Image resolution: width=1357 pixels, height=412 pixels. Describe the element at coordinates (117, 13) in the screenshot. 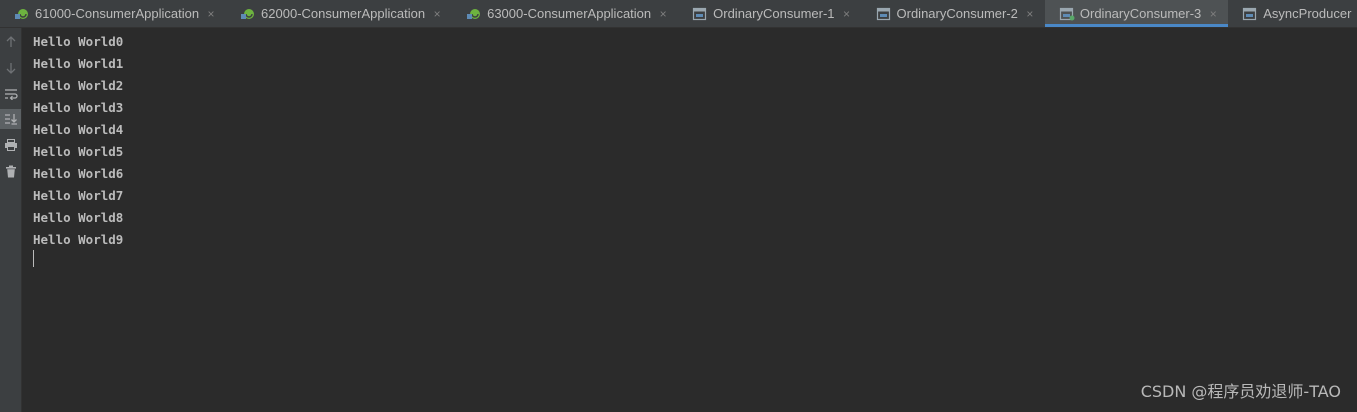

I see `tab-label: 61000-ConsumerApplication` at that location.